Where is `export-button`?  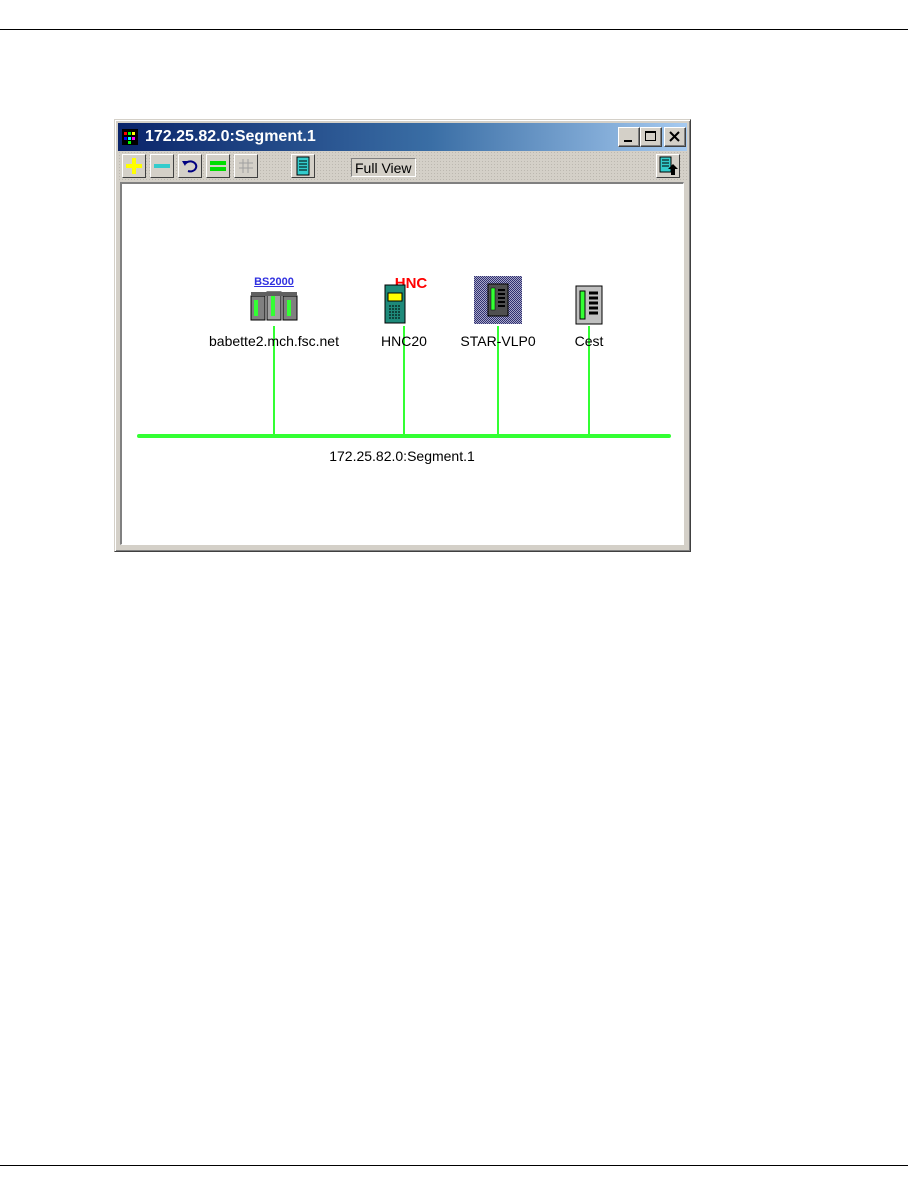
export-button is located at coordinates (668, 166).